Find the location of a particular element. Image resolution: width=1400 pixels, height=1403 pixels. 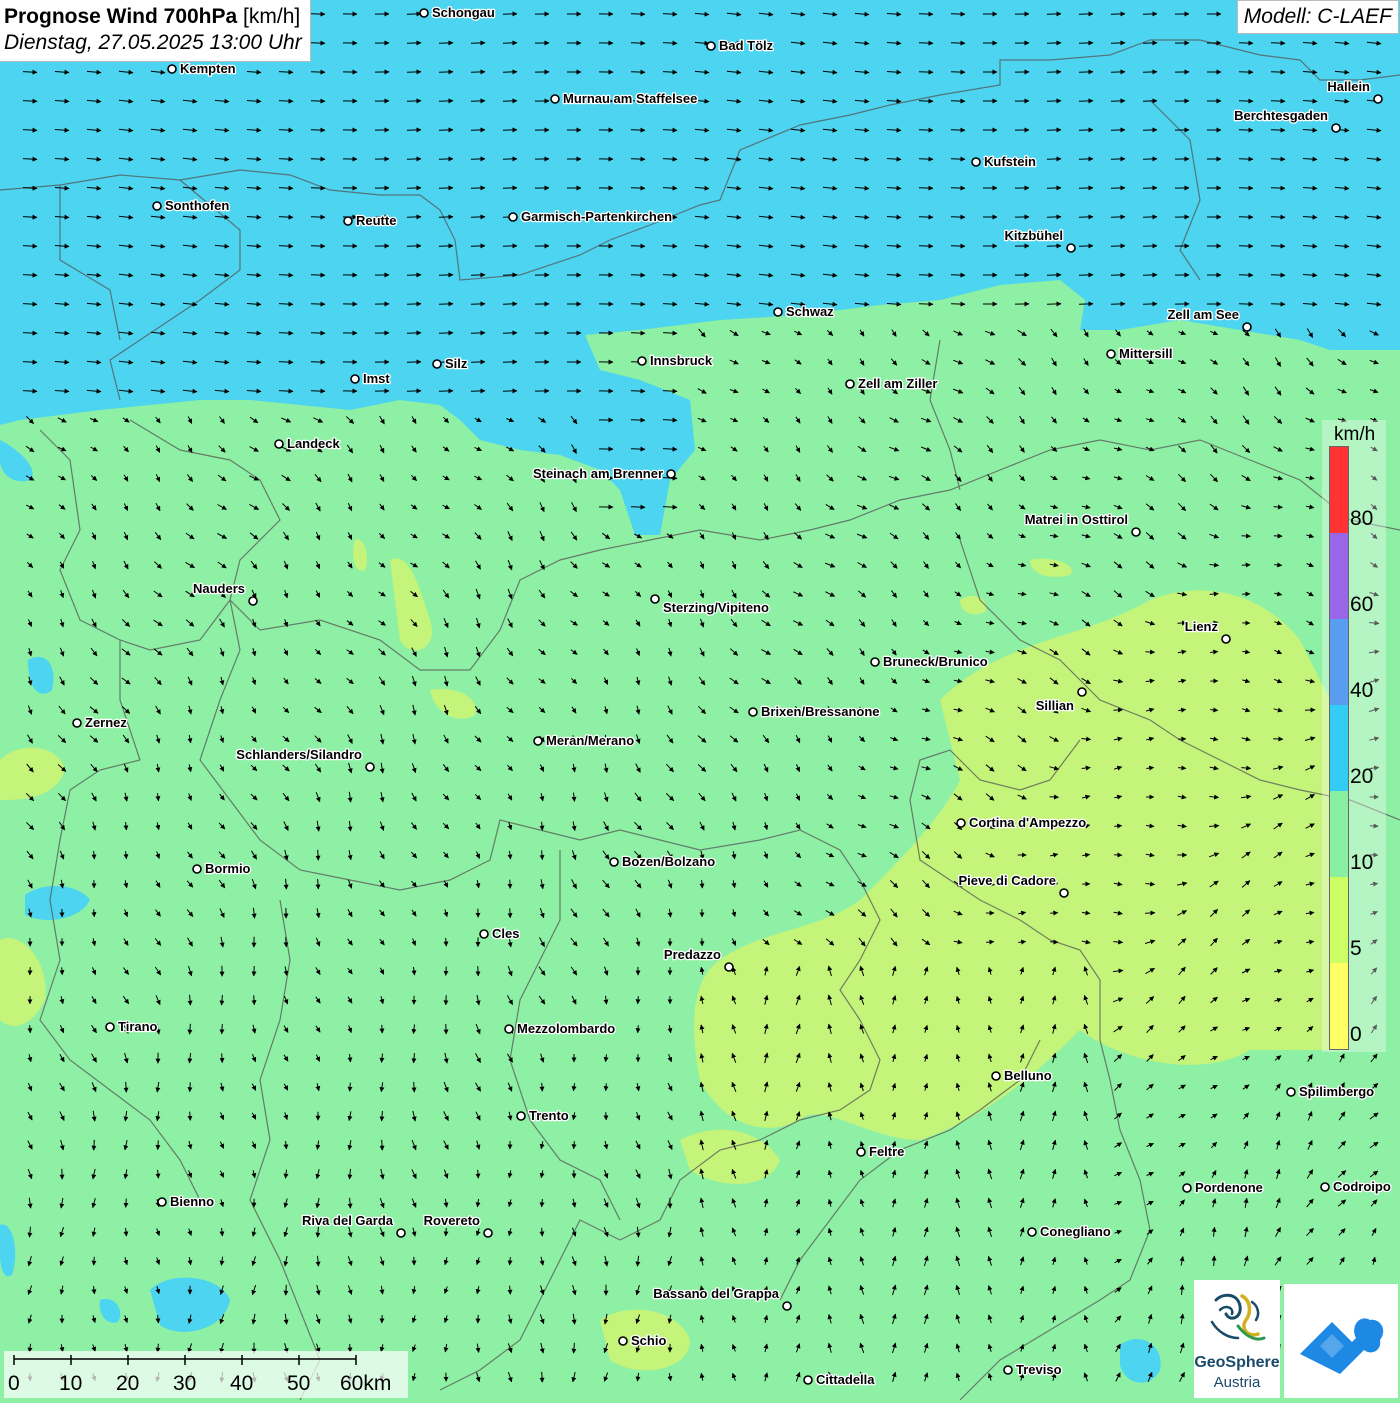

map-title-unit: [km/h] is located at coordinates (271, 16).